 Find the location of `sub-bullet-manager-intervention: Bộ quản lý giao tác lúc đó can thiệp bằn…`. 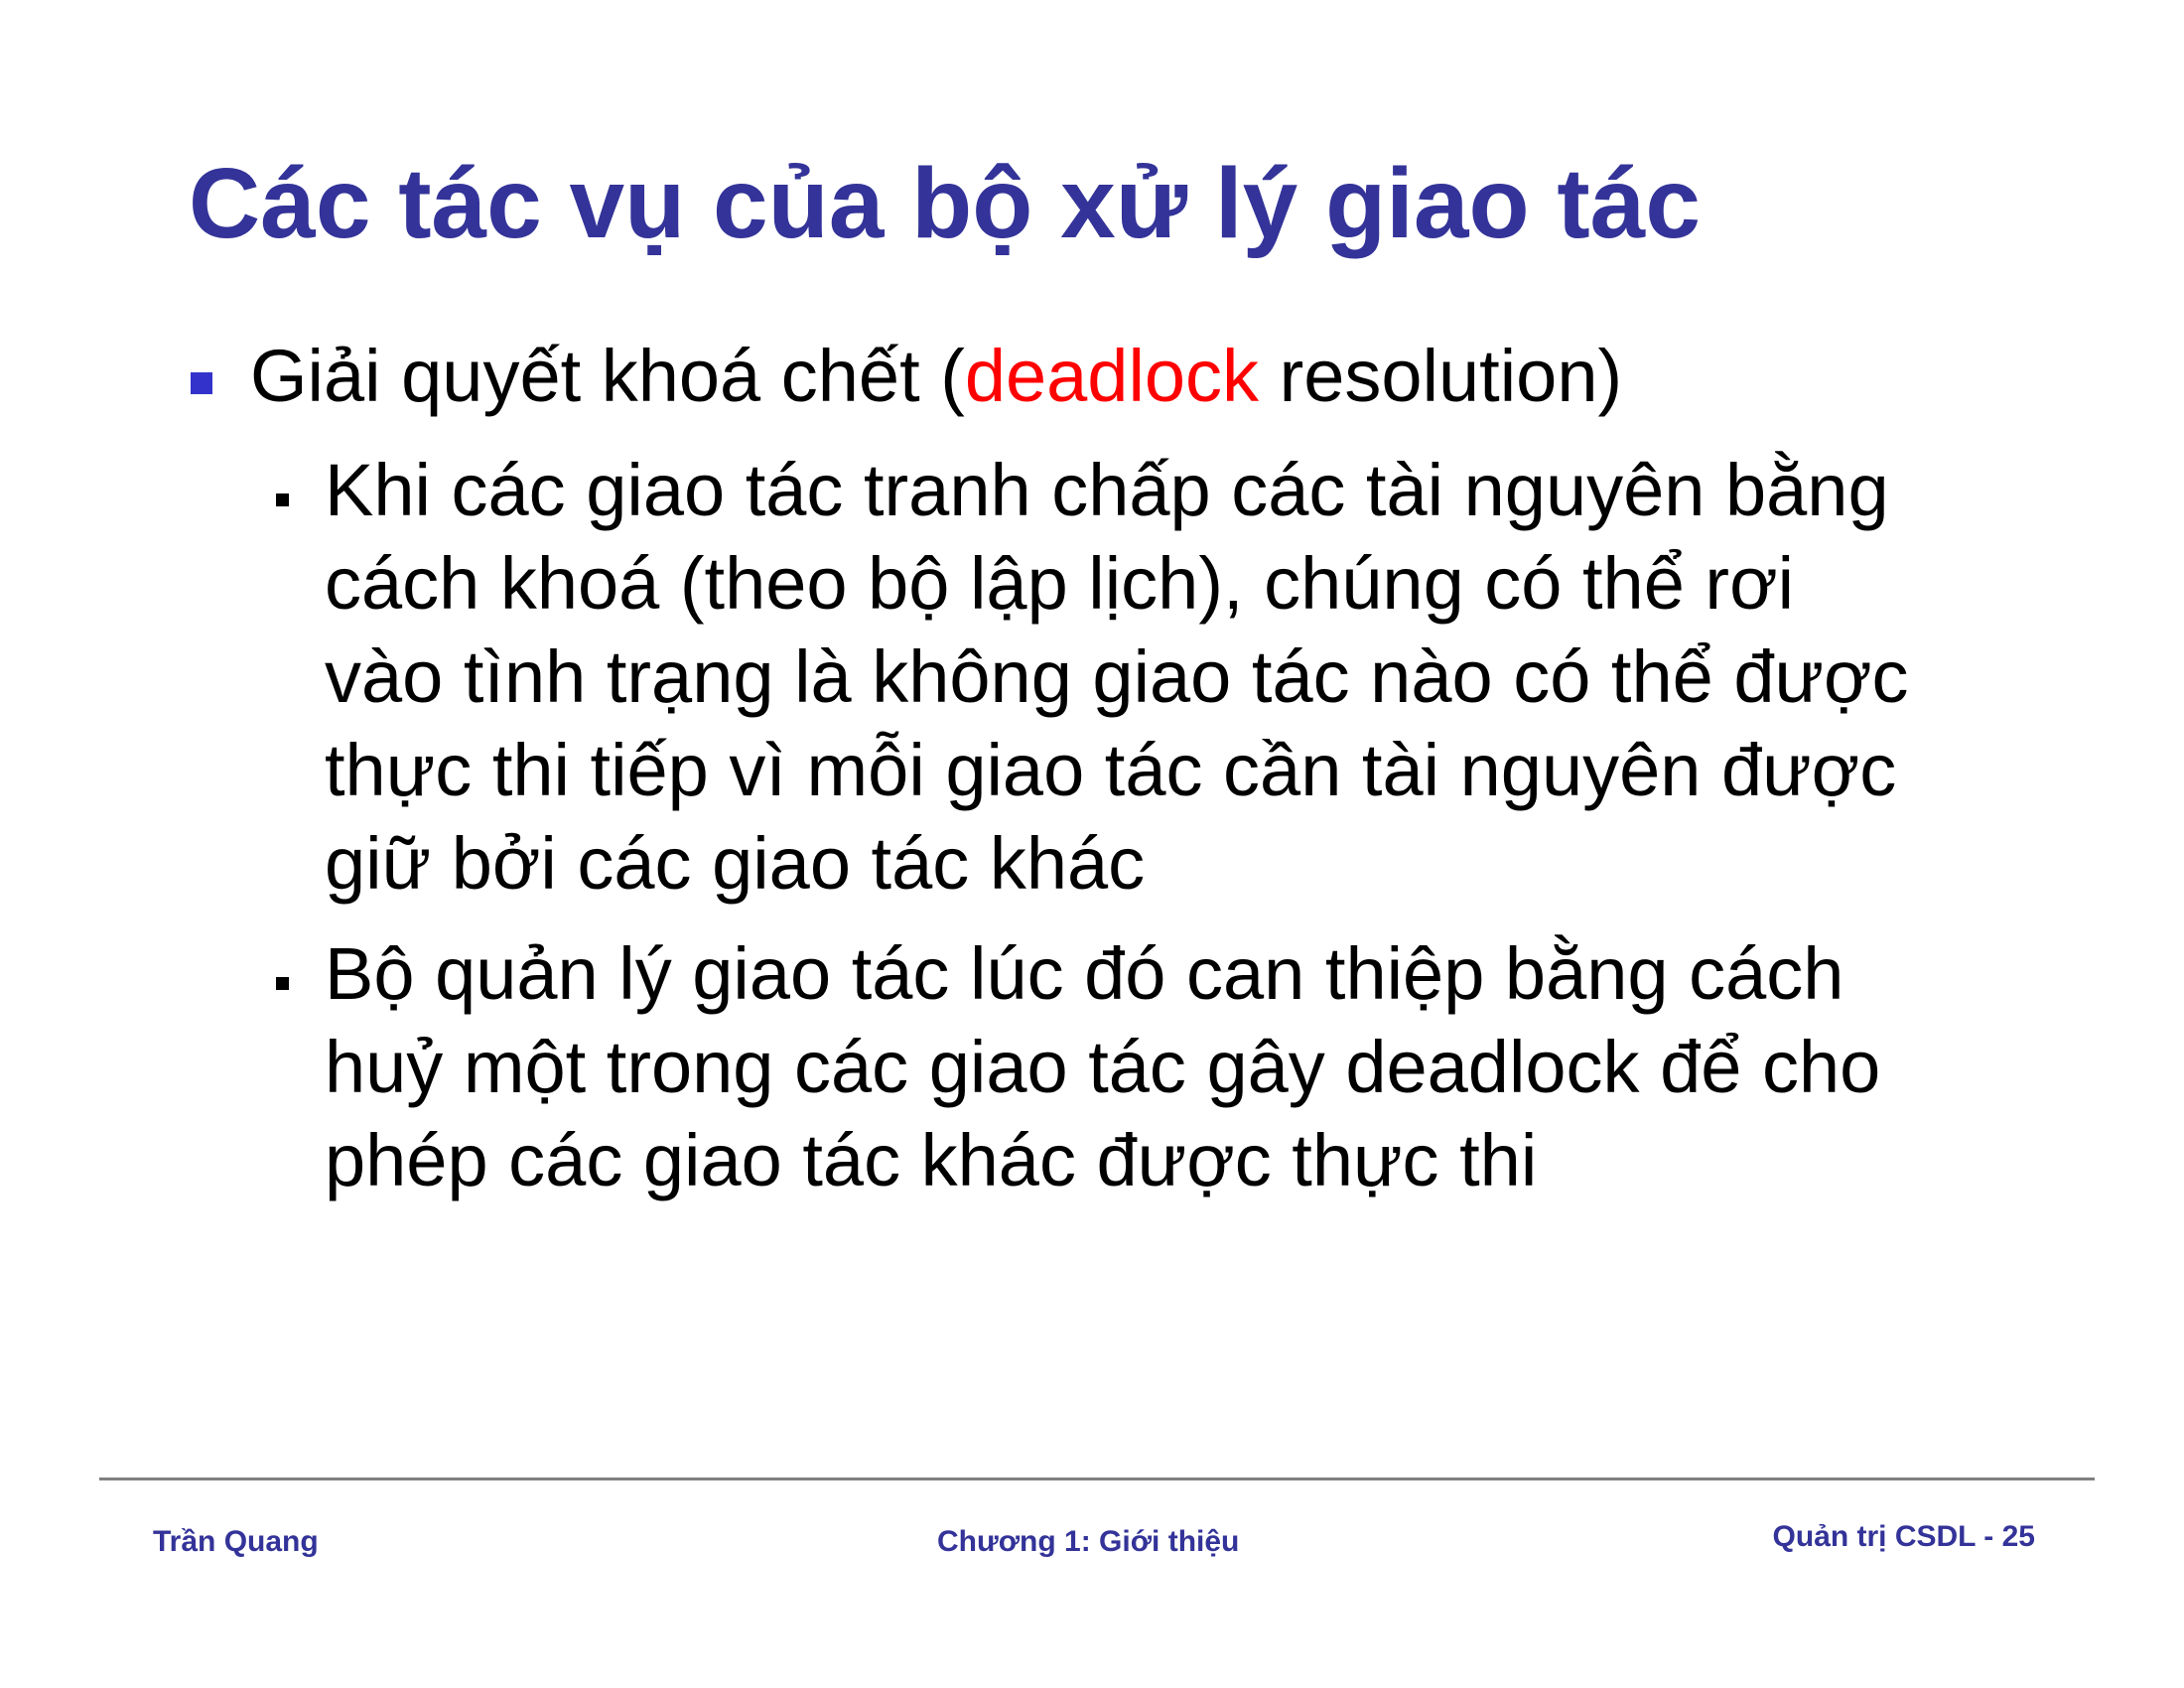

sub-bullet-manager-intervention: Bộ quản lý giao tác lúc đó can thiệp bằn… is located at coordinates (1102, 1067).